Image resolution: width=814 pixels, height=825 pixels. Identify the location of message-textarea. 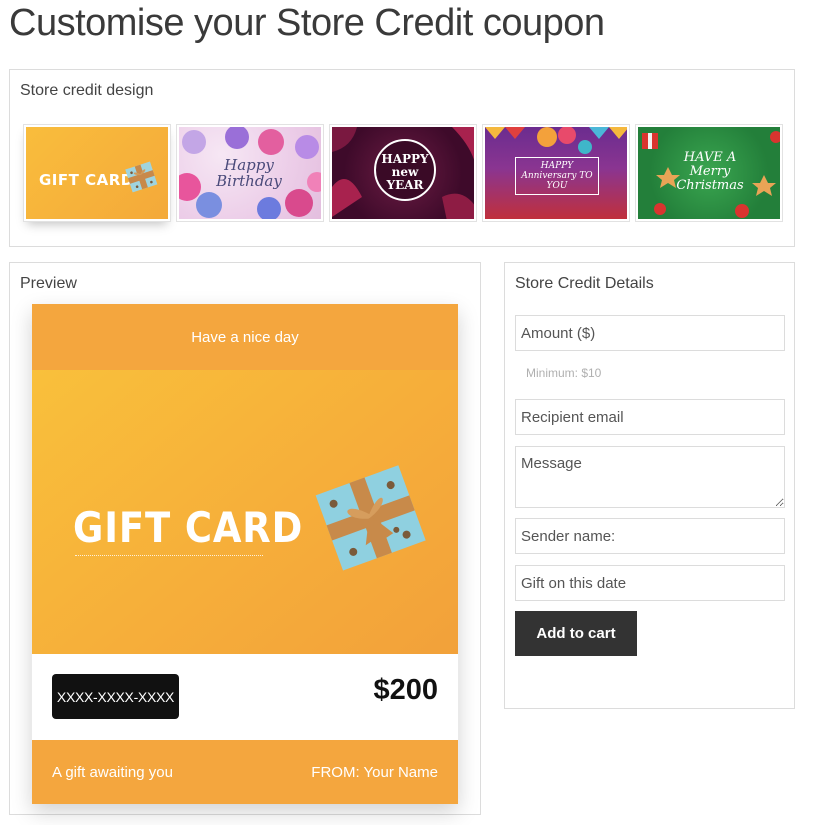
(650, 477).